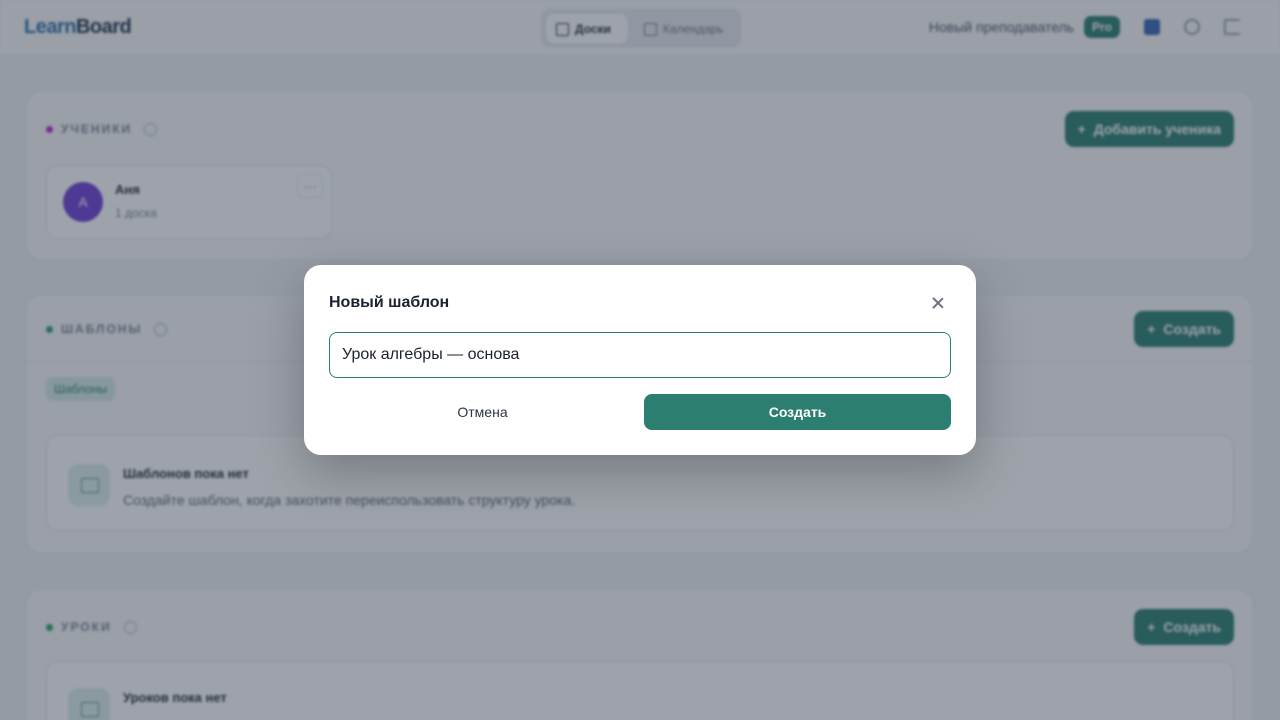  What do you see at coordinates (389, 302) in the screenshot?
I see `dialog-title: Новый шаблон` at bounding box center [389, 302].